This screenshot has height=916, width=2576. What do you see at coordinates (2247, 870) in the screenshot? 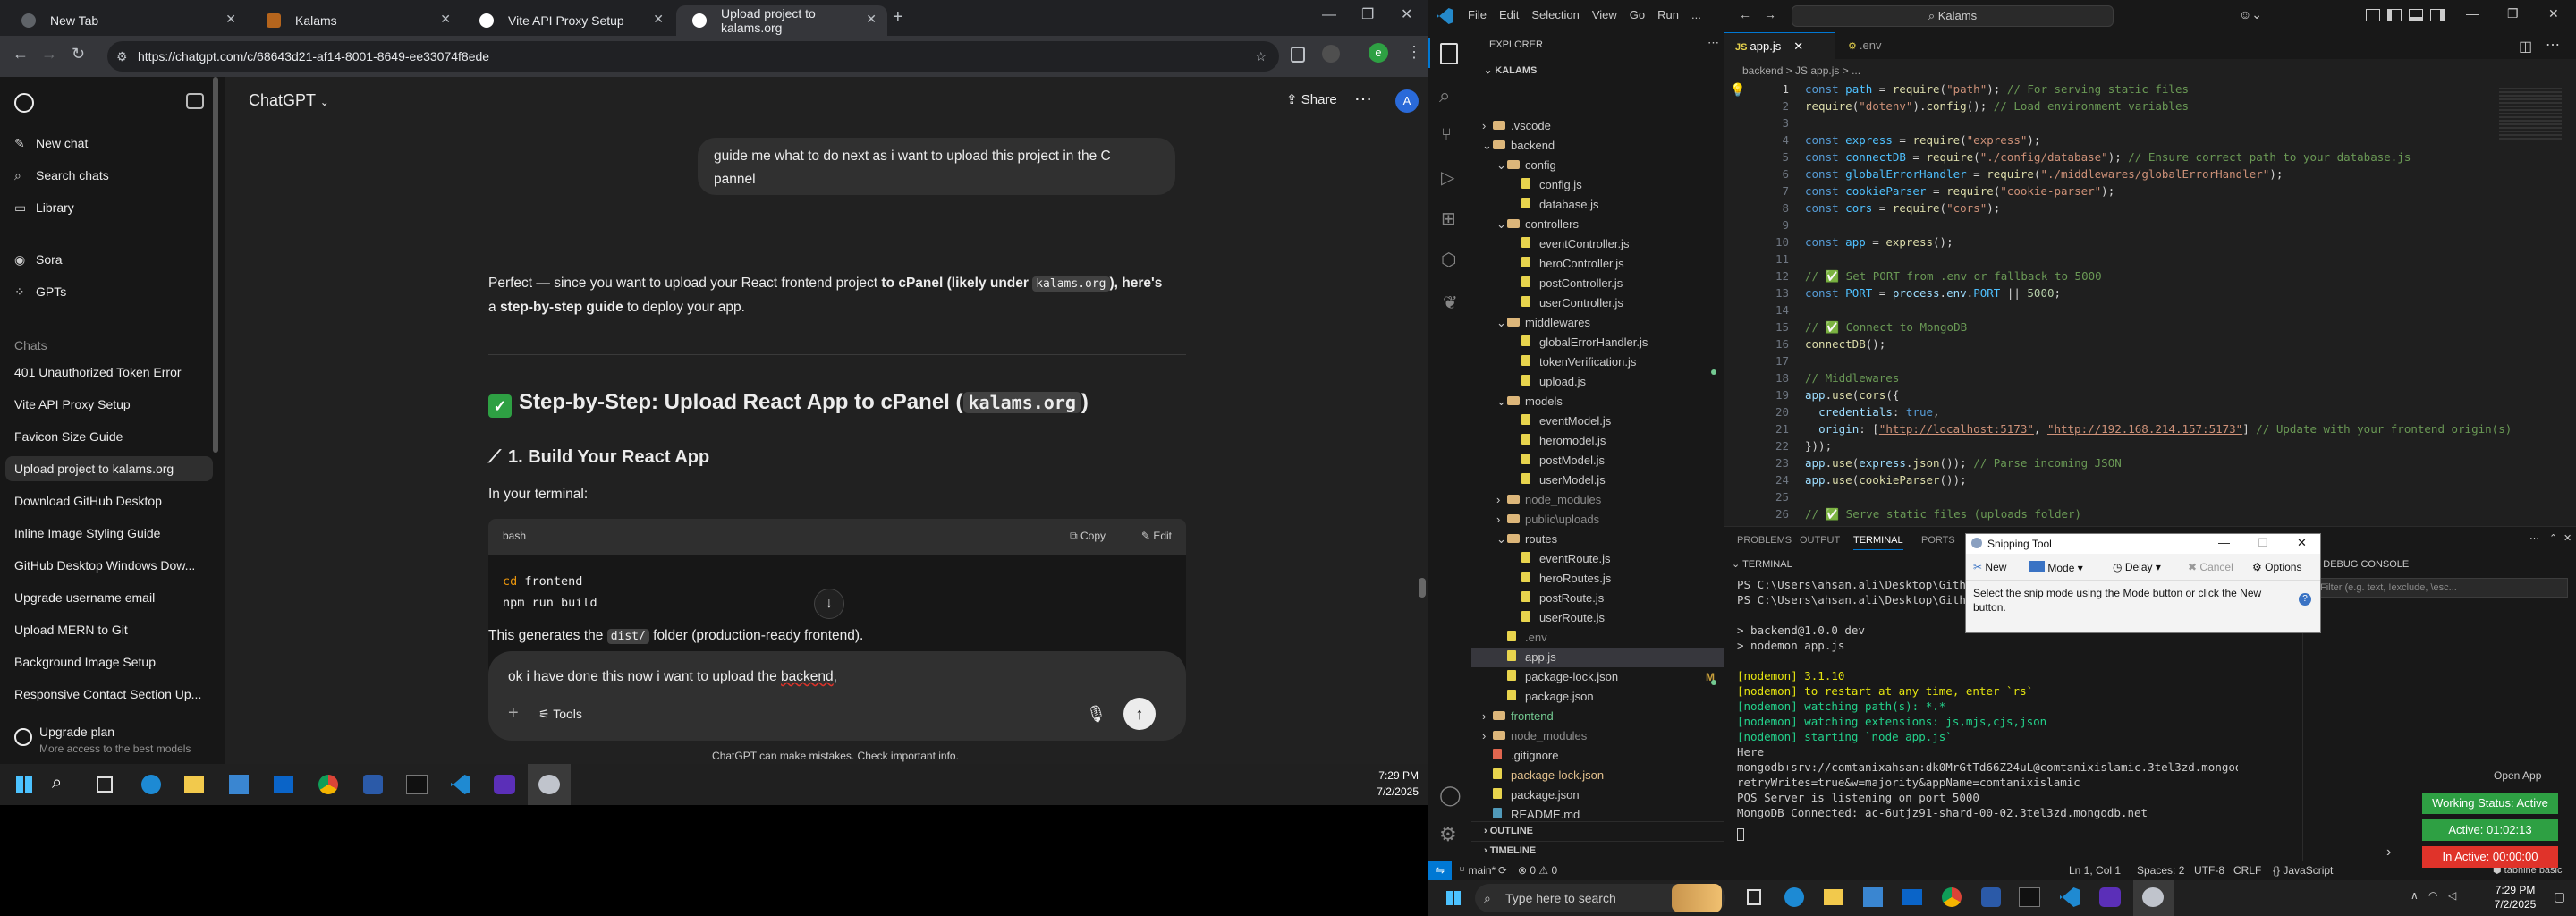
I see `line-ending: CRLF` at bounding box center [2247, 870].